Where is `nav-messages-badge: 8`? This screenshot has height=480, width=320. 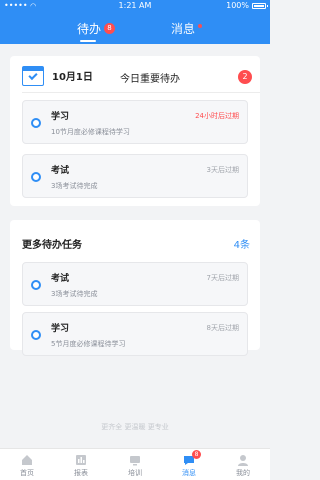
nav-messages-badge: 8 is located at coordinates (196, 454).